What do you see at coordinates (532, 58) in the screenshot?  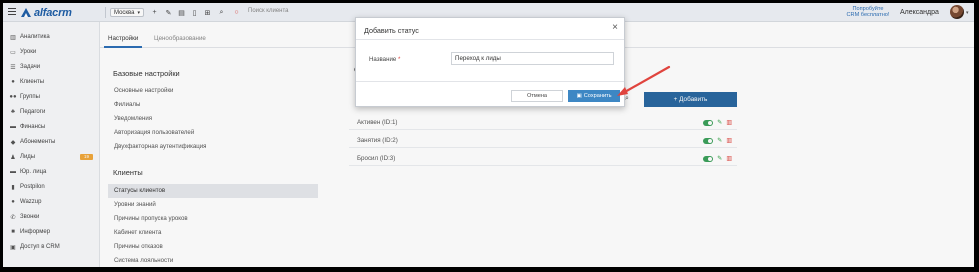 I see `status-name-input` at bounding box center [532, 58].